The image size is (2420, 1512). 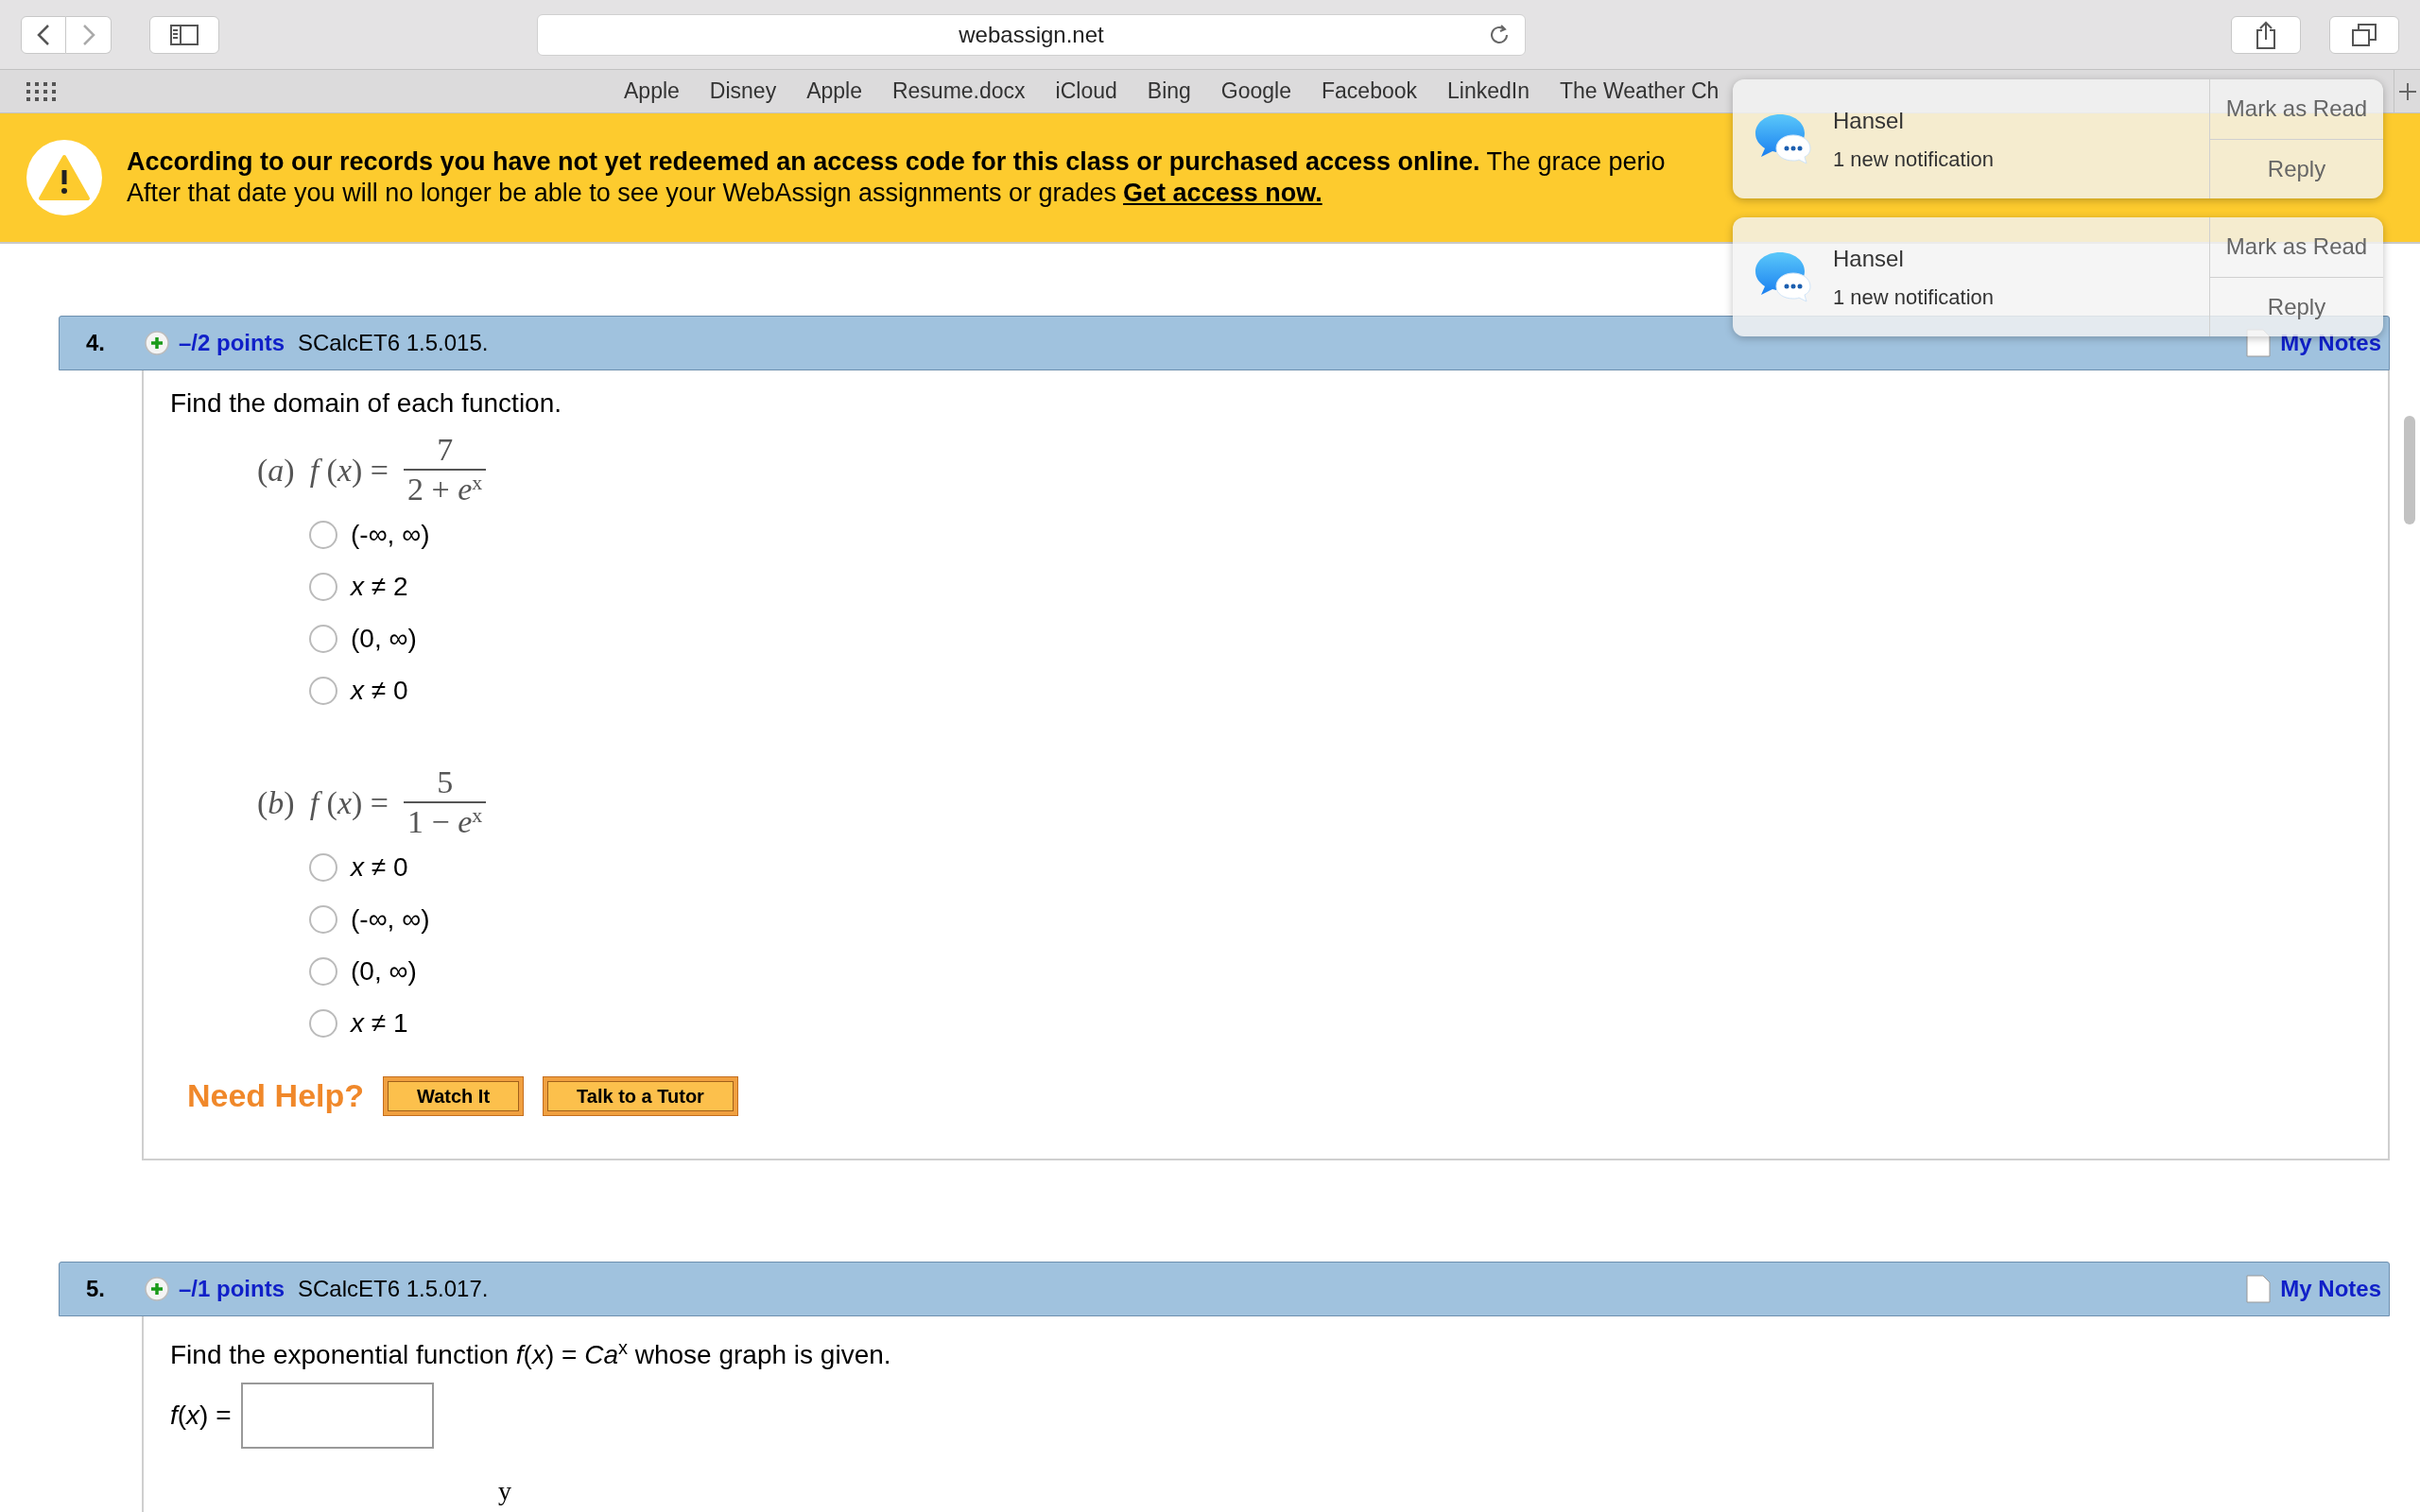 I want to click on bookmark-link: LinkedIn, so click(x=1488, y=91).